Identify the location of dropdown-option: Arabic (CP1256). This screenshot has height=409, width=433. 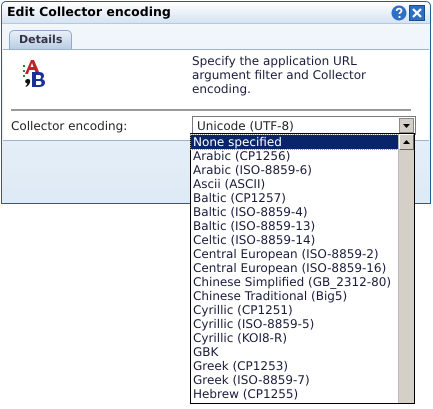
(294, 156).